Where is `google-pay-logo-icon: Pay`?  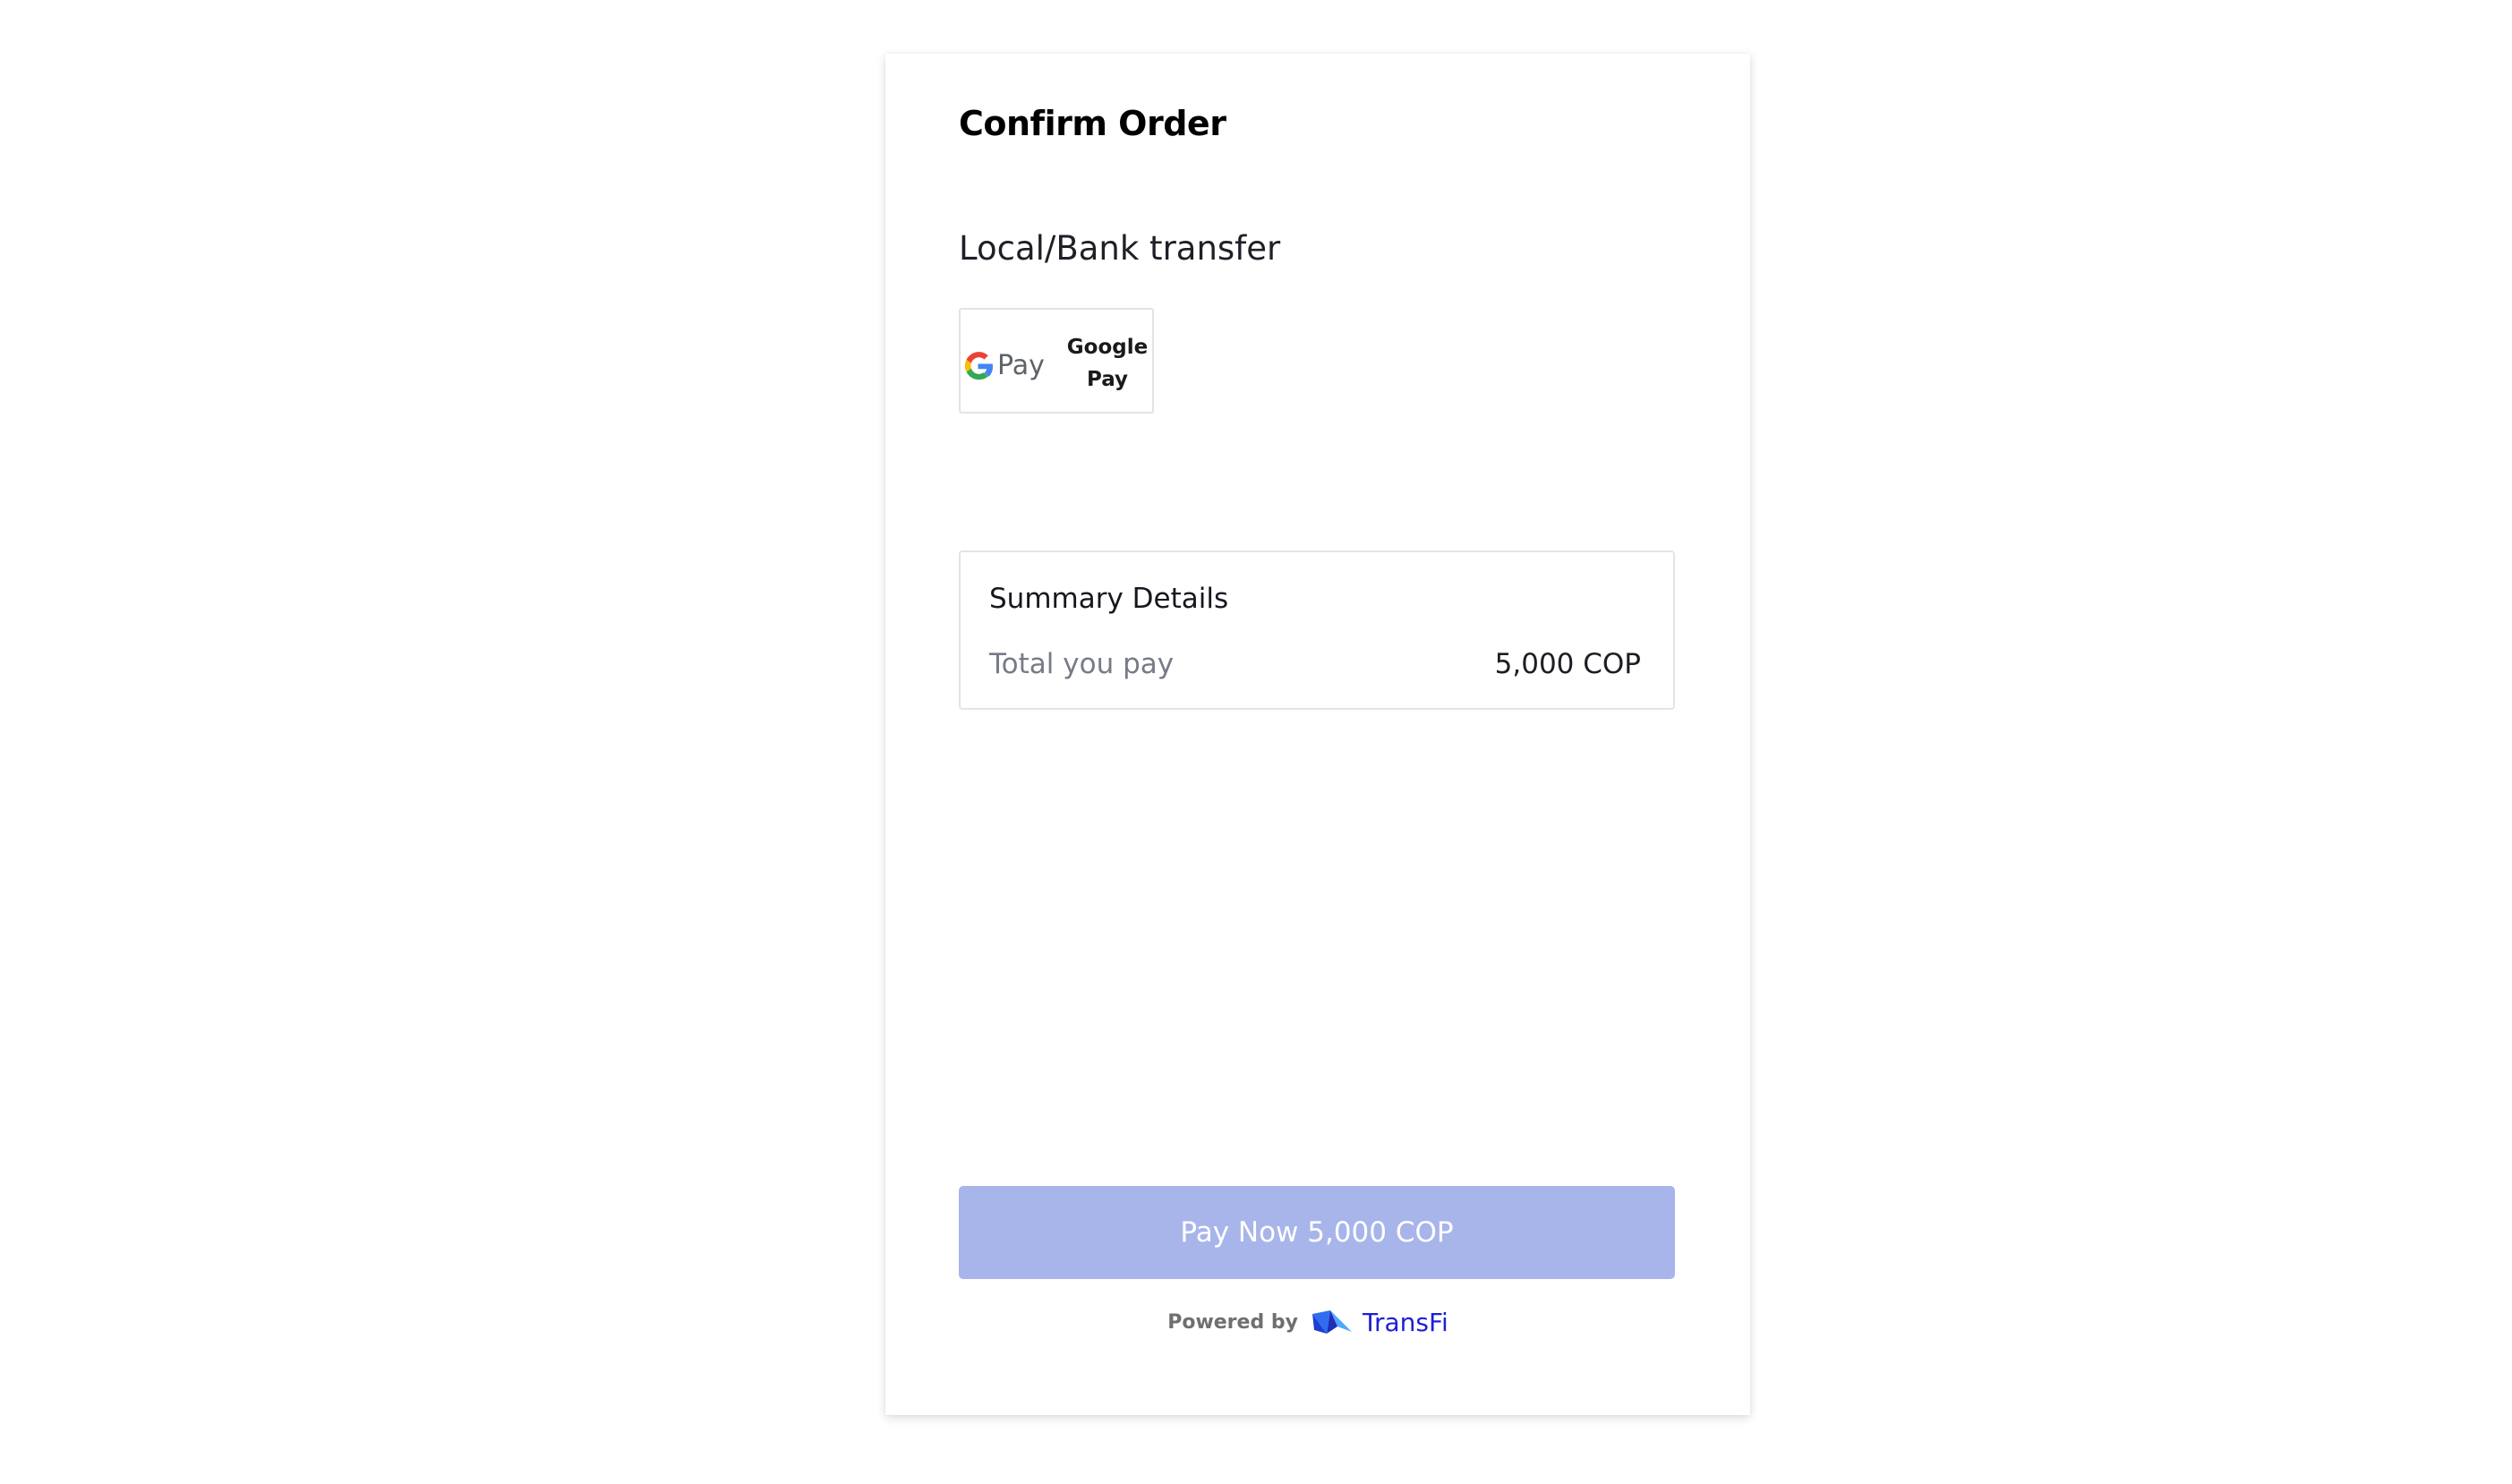
google-pay-logo-icon: Pay is located at coordinates (1004, 365).